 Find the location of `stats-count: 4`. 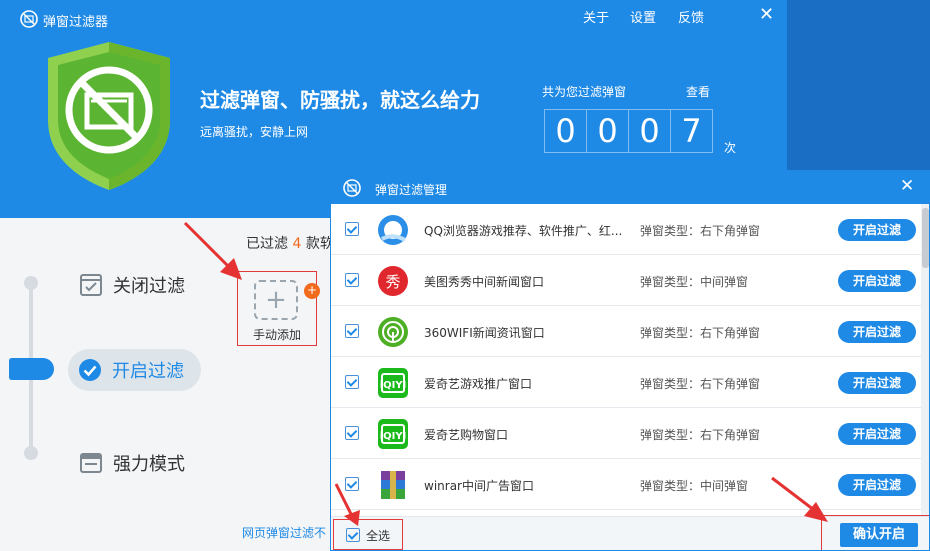

stats-count: 4 is located at coordinates (297, 244).